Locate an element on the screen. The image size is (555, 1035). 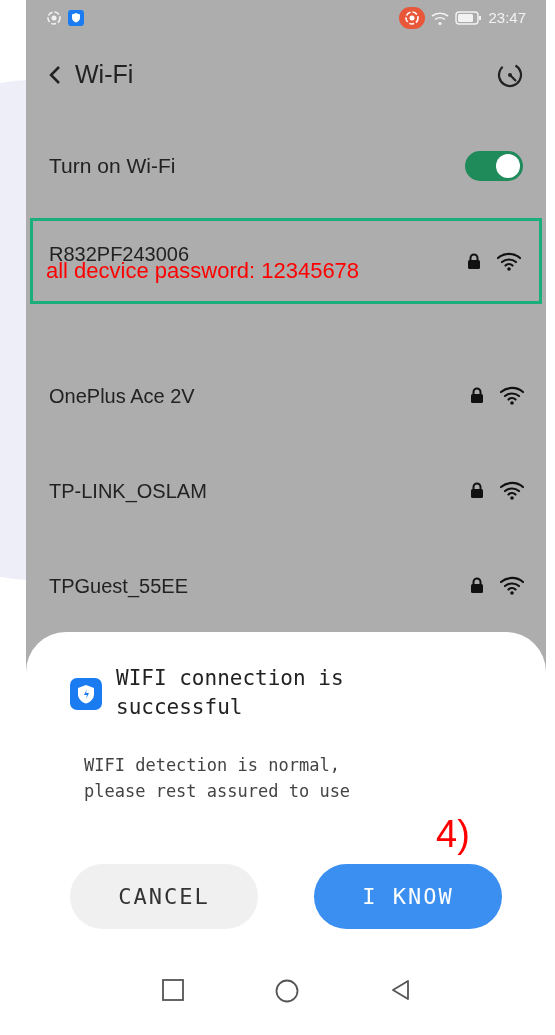
setting-label: Turn on Wi-Fi is located at coordinates (112, 166).